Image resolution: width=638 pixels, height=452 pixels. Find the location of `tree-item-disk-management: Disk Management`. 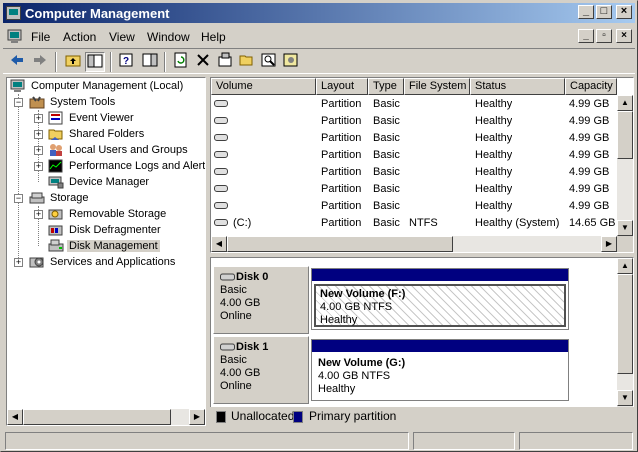

tree-item-disk-management: Disk Management is located at coordinates (104, 246).